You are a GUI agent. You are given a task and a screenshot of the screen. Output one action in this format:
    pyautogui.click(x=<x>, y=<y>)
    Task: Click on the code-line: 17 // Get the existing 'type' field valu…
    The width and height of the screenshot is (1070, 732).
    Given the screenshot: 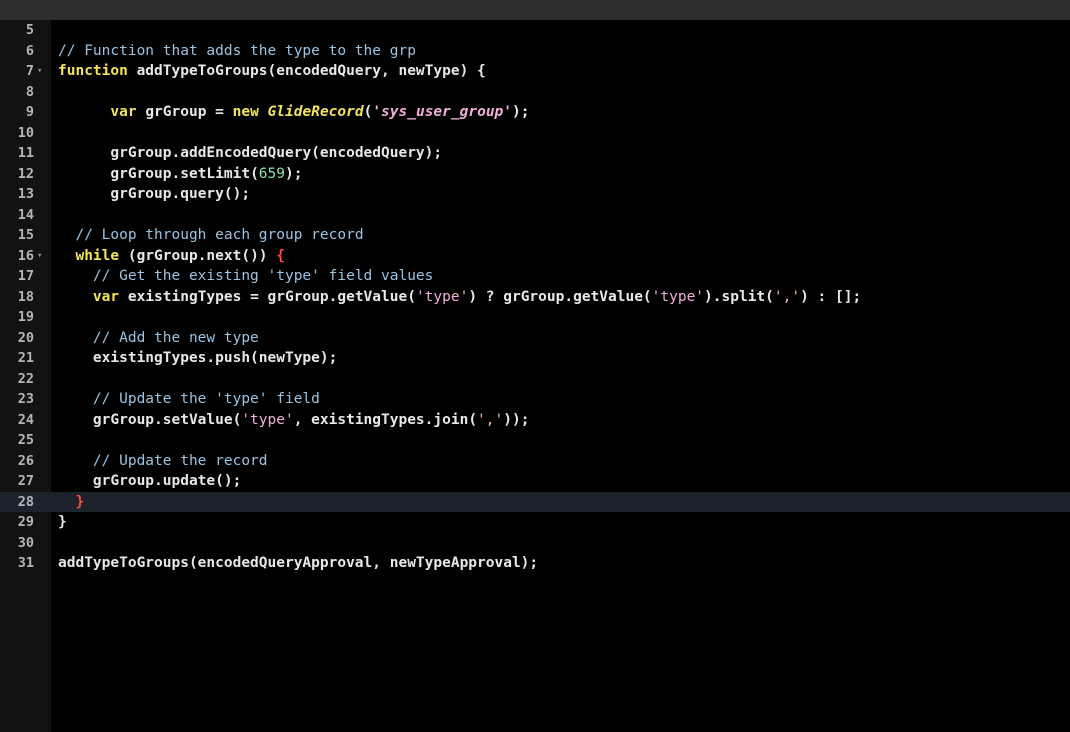 What is the action you would take?
    pyautogui.click(x=535, y=276)
    